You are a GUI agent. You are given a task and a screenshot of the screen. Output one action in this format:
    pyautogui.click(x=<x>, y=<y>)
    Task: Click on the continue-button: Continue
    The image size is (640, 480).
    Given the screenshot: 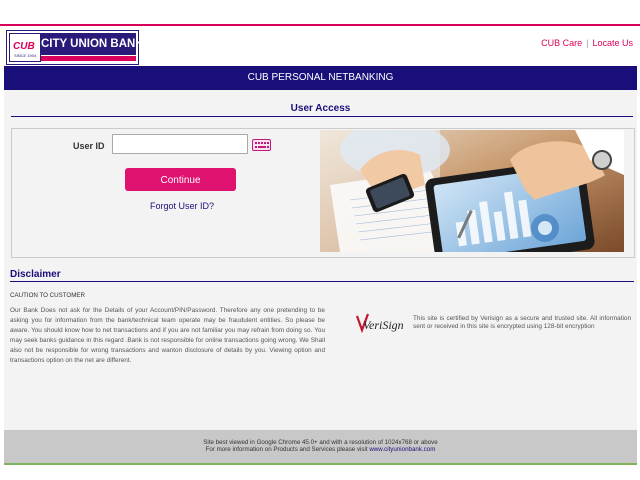 What is the action you would take?
    pyautogui.click(x=180, y=179)
    